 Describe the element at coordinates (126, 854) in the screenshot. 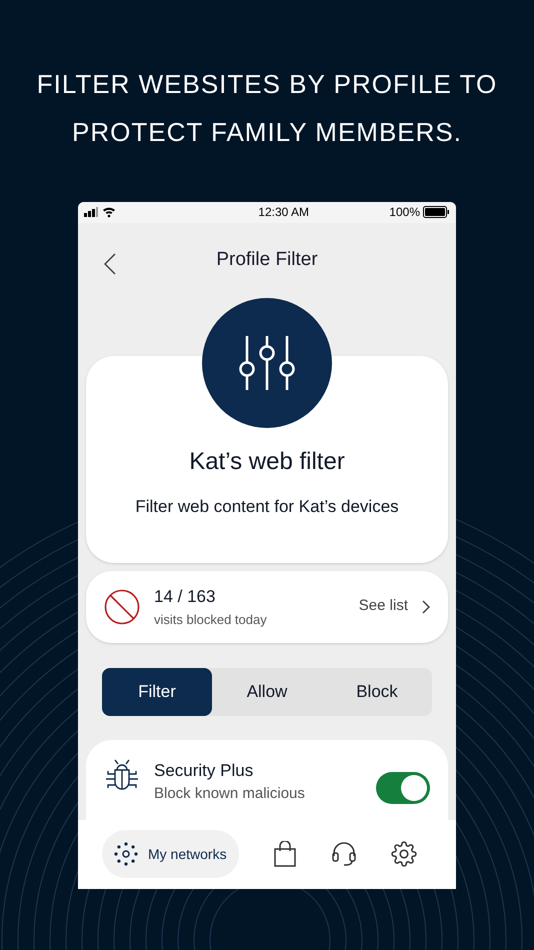

I see `dots-circle-icon` at that location.